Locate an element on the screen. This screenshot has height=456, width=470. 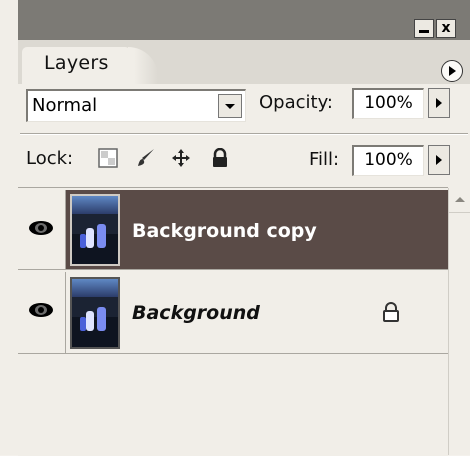
opacity-slider-button is located at coordinates (439, 103).